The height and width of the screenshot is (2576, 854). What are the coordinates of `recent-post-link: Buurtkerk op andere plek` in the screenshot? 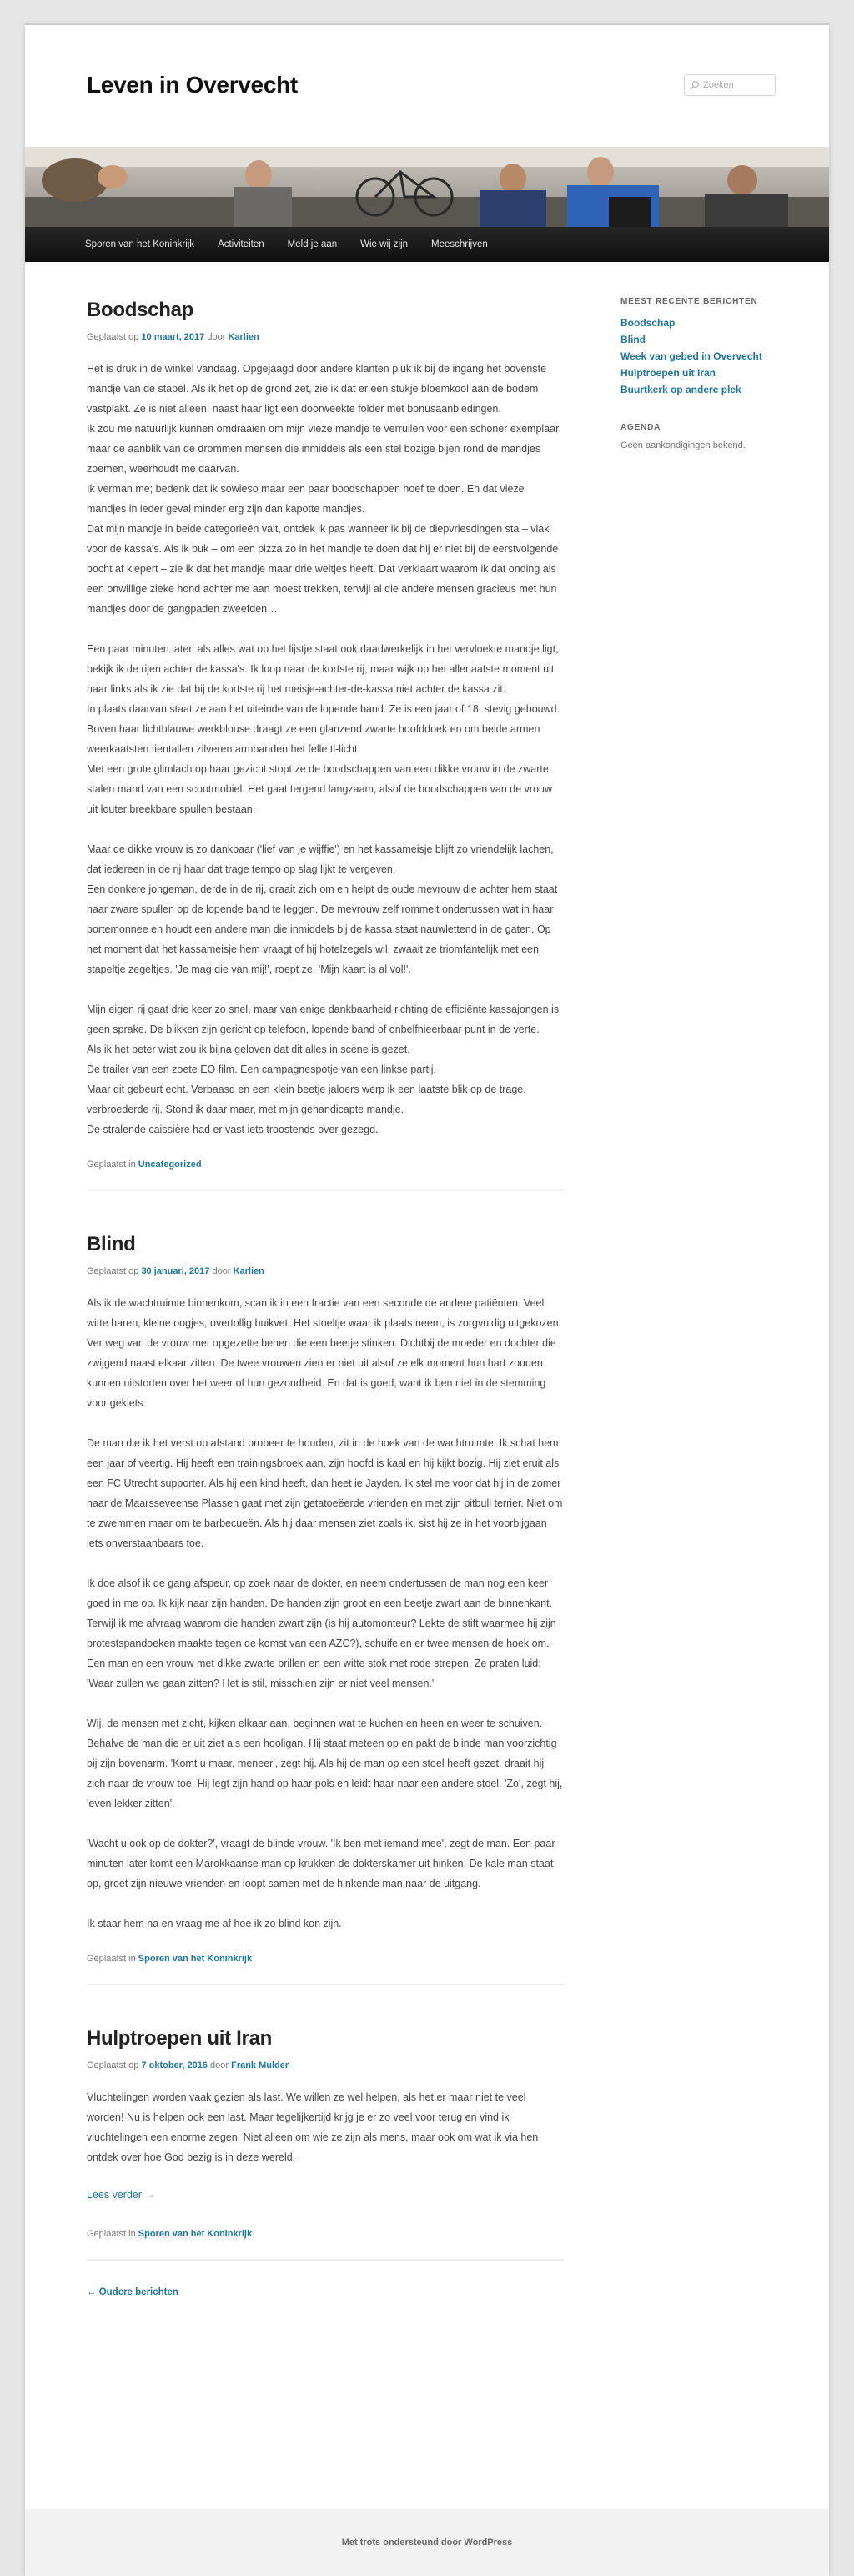 It's located at (680, 389).